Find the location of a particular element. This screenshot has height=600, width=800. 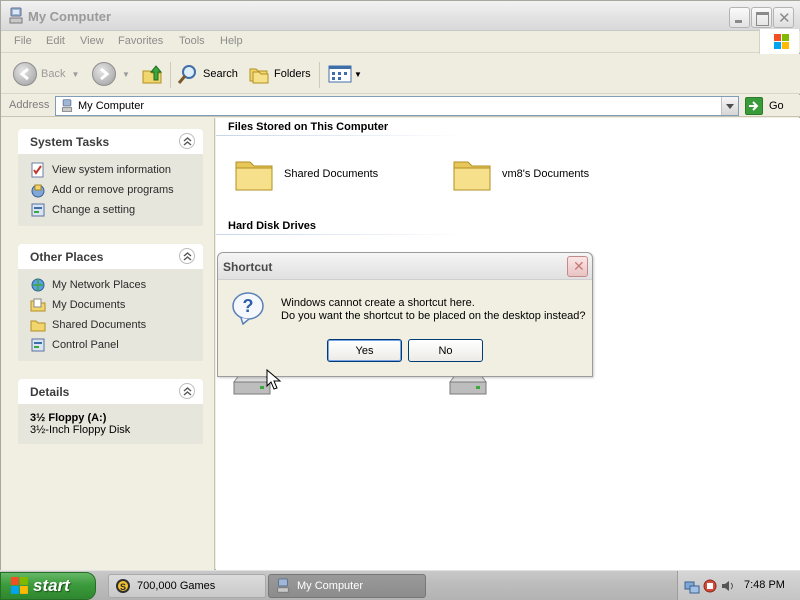

menu-favorites: Favorites is located at coordinates (140, 41).